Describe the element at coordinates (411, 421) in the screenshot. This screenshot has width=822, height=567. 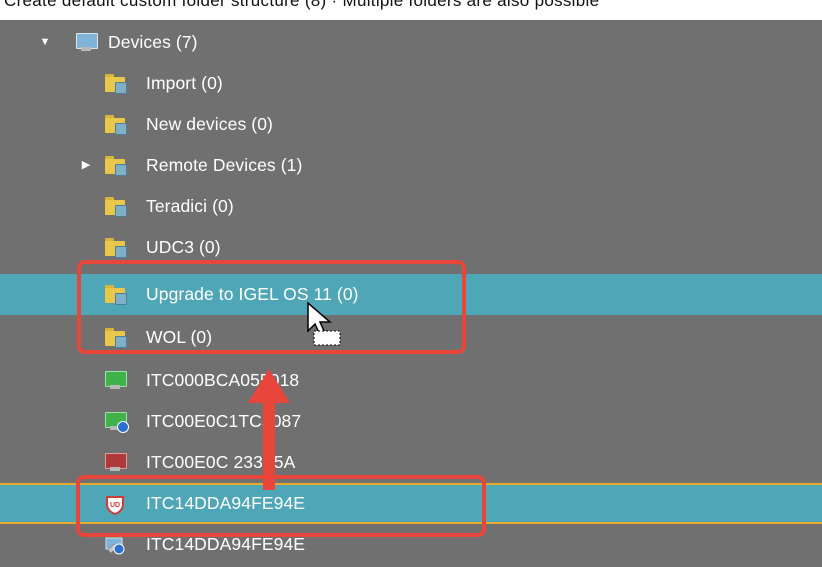
I see `tree-node-device: ITC00E0C1TC5087` at that location.